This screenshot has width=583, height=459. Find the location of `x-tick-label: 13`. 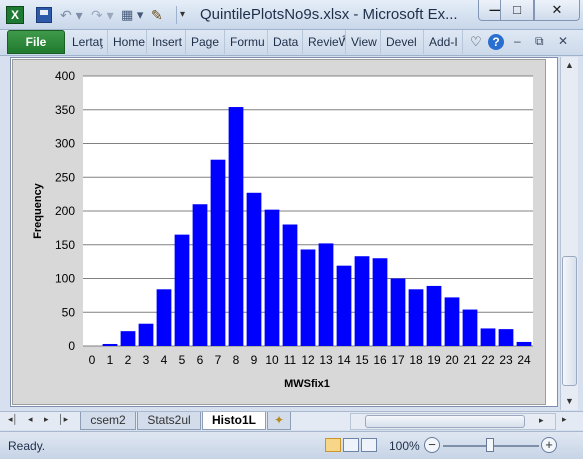

x-tick-label: 13 is located at coordinates (326, 360).